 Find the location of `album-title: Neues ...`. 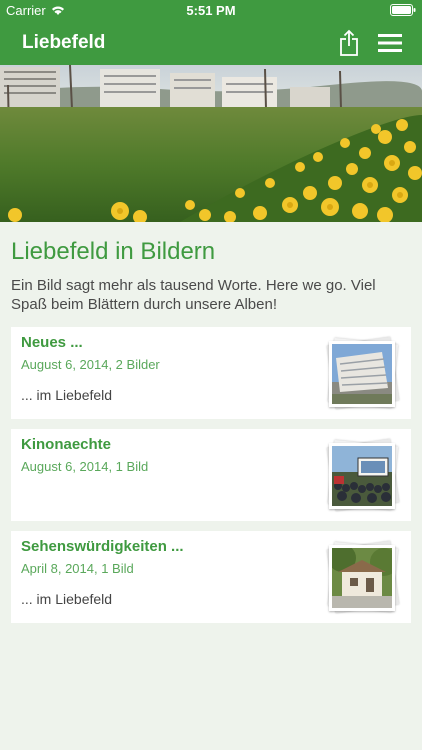

album-title: Neues ... is located at coordinates (52, 342).